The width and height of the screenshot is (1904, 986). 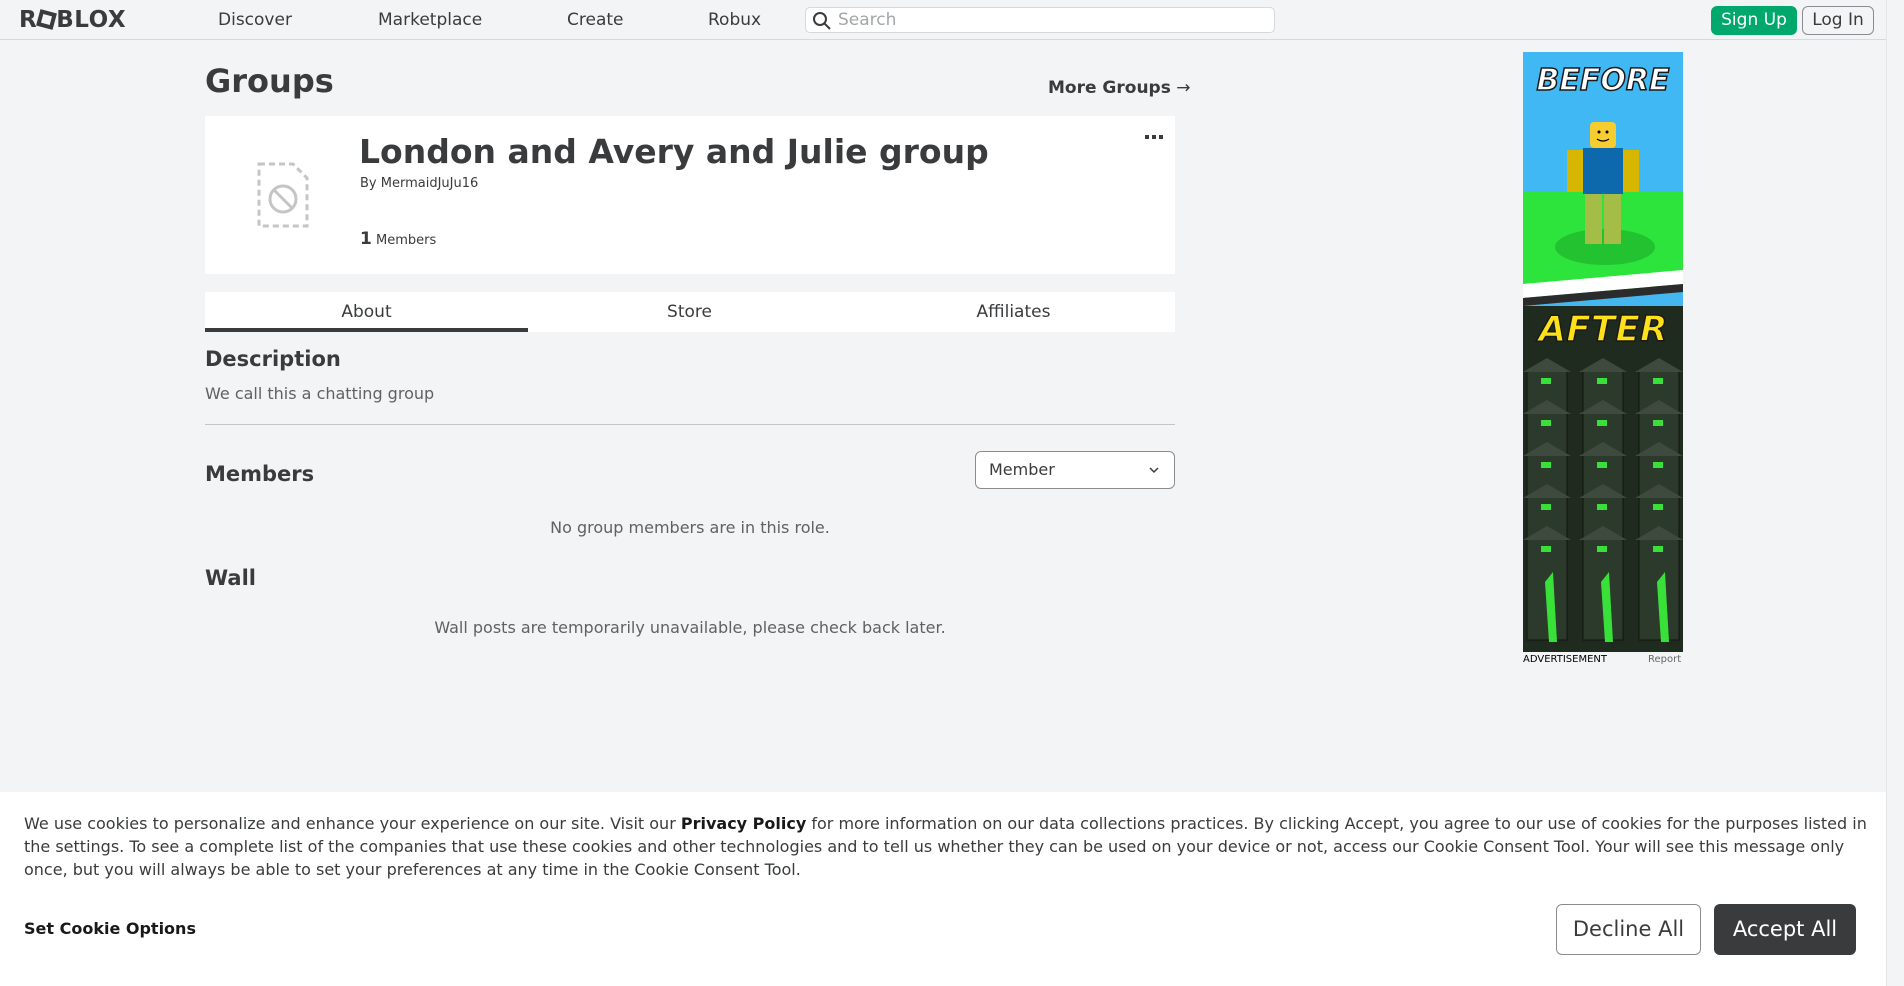 I want to click on more-groups-label: More Groups, so click(x=1109, y=88).